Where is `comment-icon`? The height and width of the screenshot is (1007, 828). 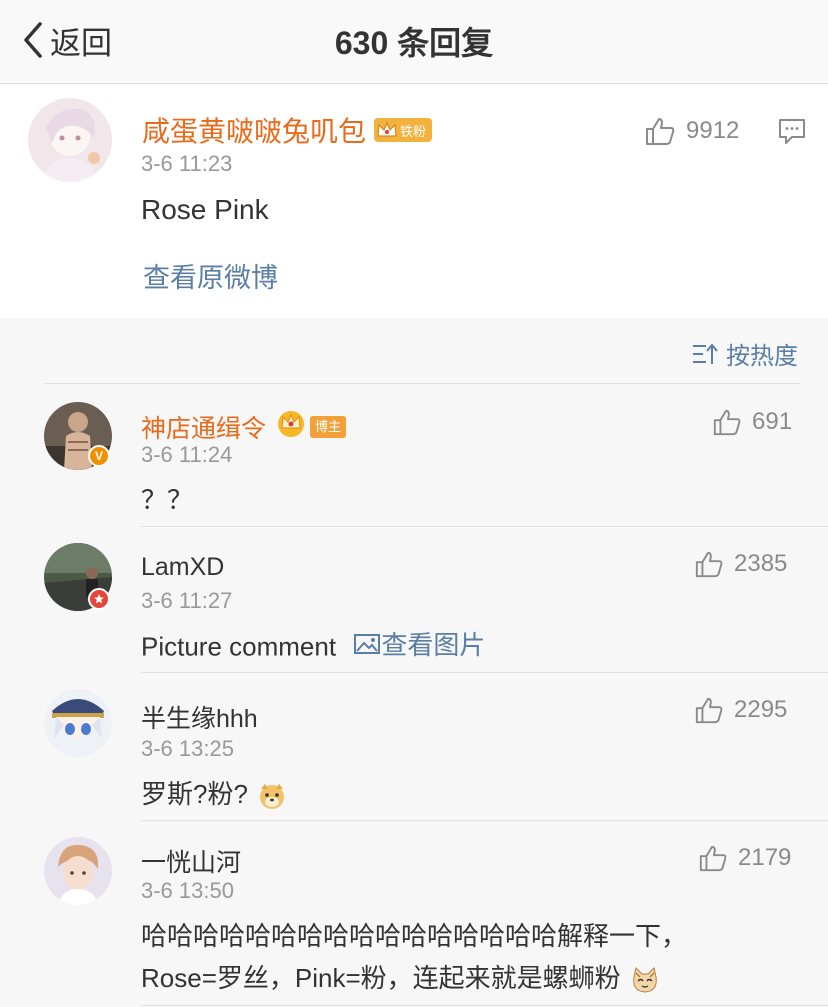
comment-icon is located at coordinates (792, 131).